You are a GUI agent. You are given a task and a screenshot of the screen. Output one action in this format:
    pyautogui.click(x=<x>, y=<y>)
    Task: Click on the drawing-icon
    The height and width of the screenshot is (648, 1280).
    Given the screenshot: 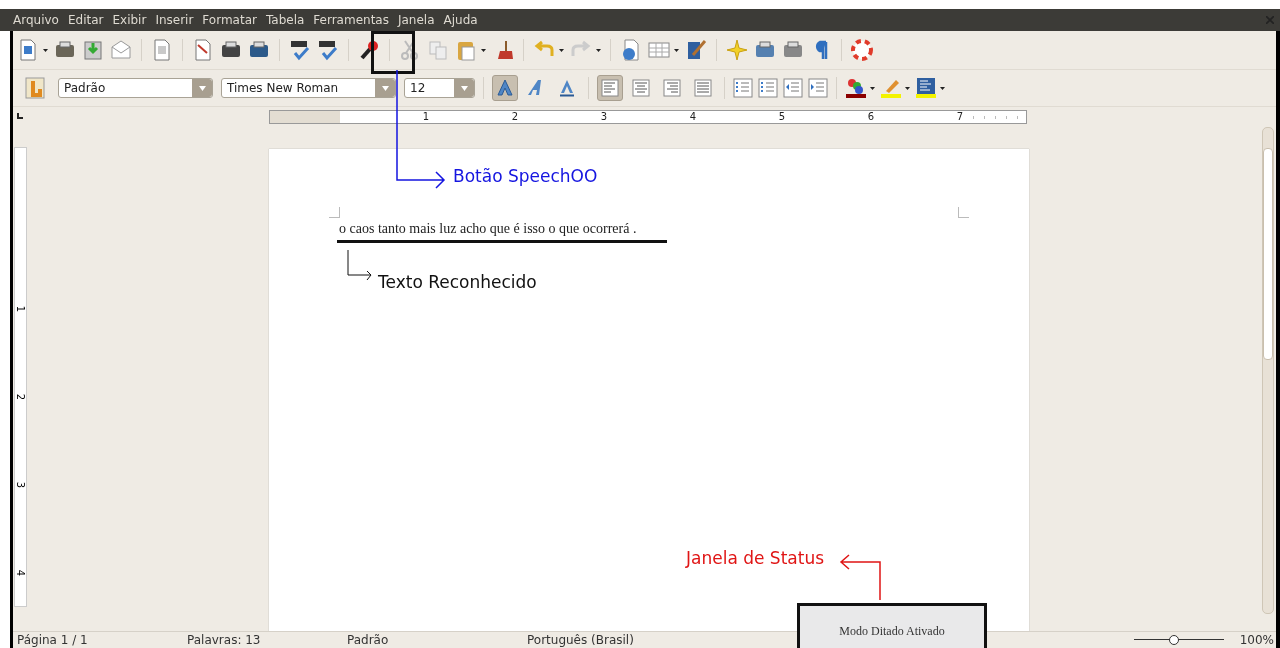 What is the action you would take?
    pyautogui.click(x=696, y=50)
    